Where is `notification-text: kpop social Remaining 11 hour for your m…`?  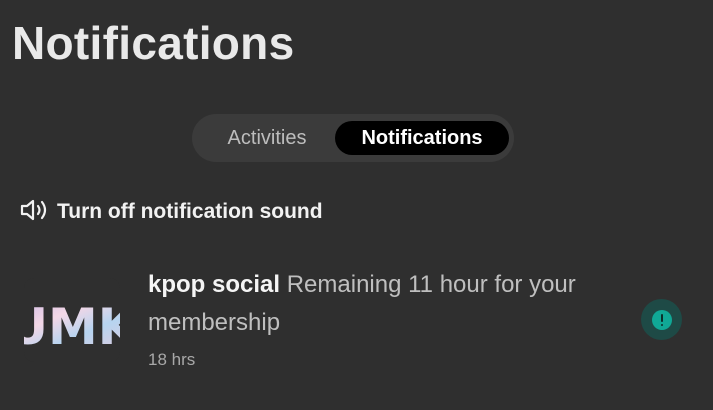 notification-text: kpop social Remaining 11 hour for your m… is located at coordinates (383, 304).